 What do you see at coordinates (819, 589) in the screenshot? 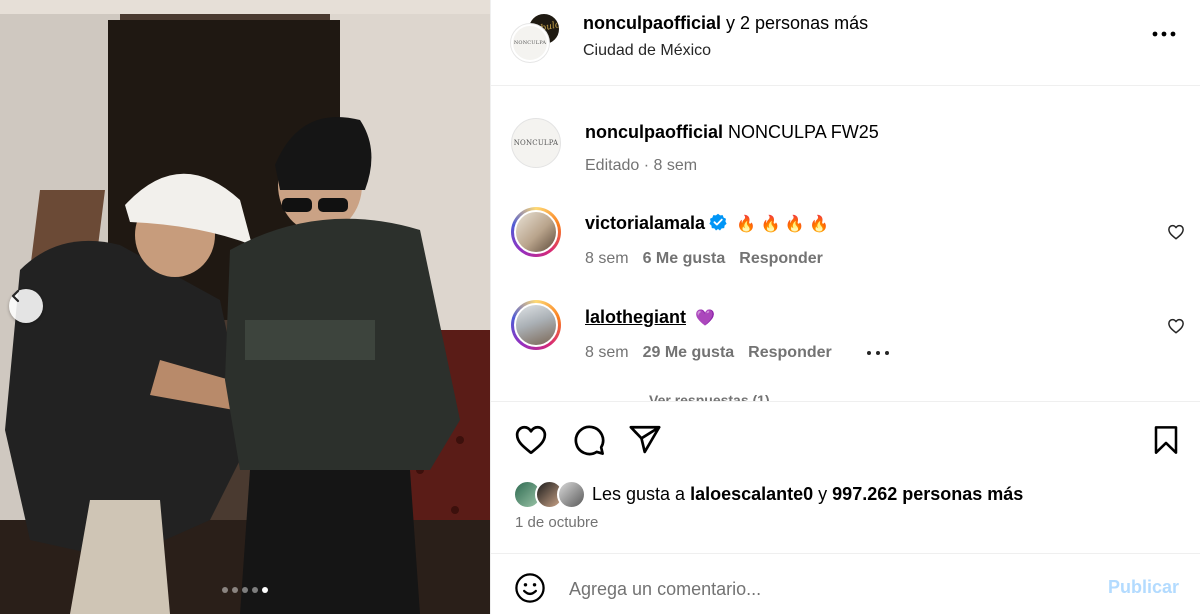
I see `comment-input` at bounding box center [819, 589].